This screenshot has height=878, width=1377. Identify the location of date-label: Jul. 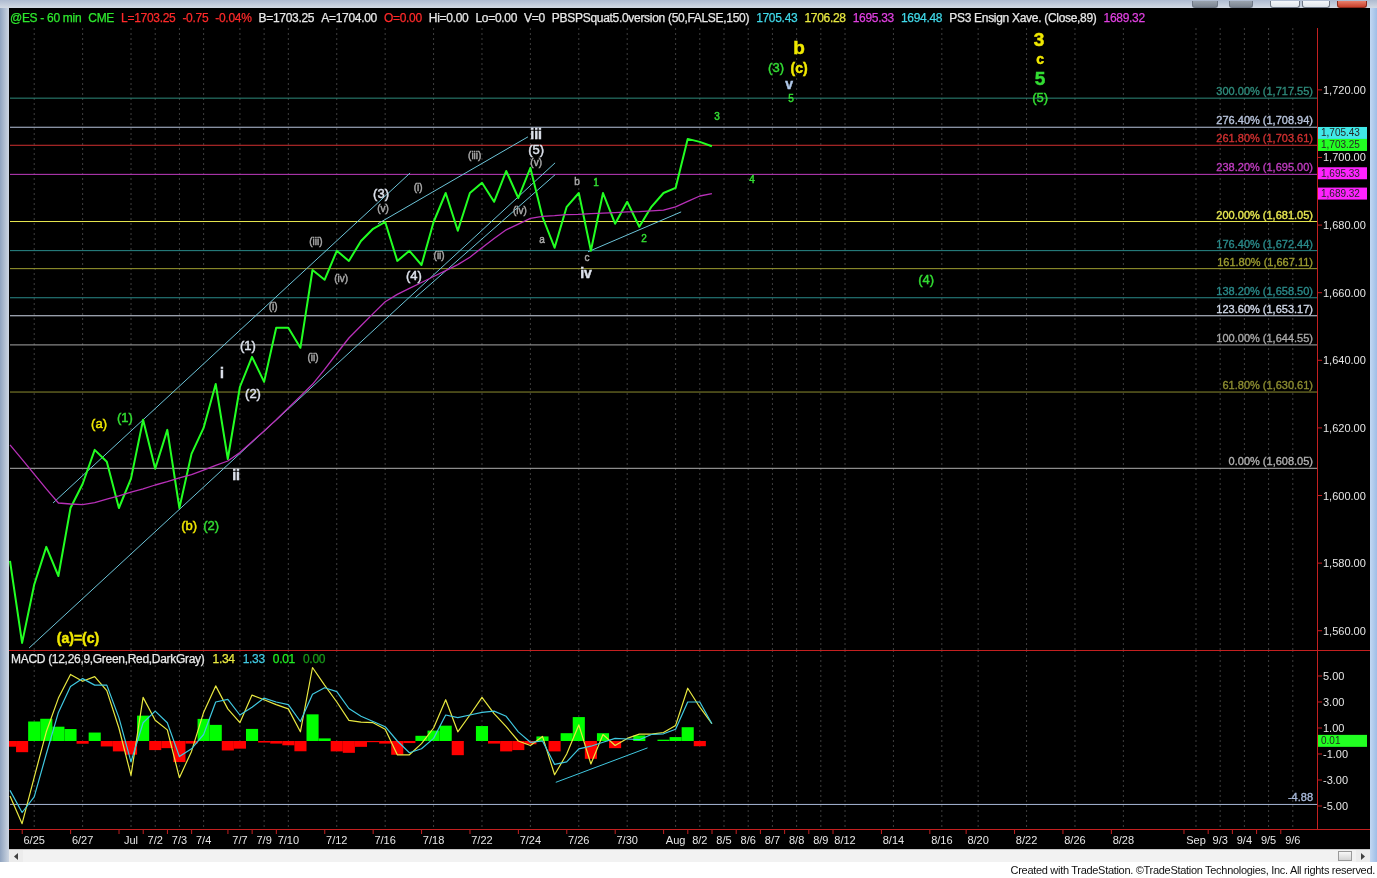
(131, 840).